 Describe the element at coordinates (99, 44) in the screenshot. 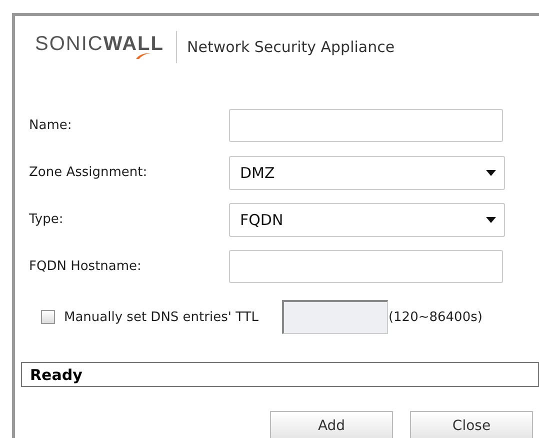

I see `logo-wordmark: SONICWALL` at that location.